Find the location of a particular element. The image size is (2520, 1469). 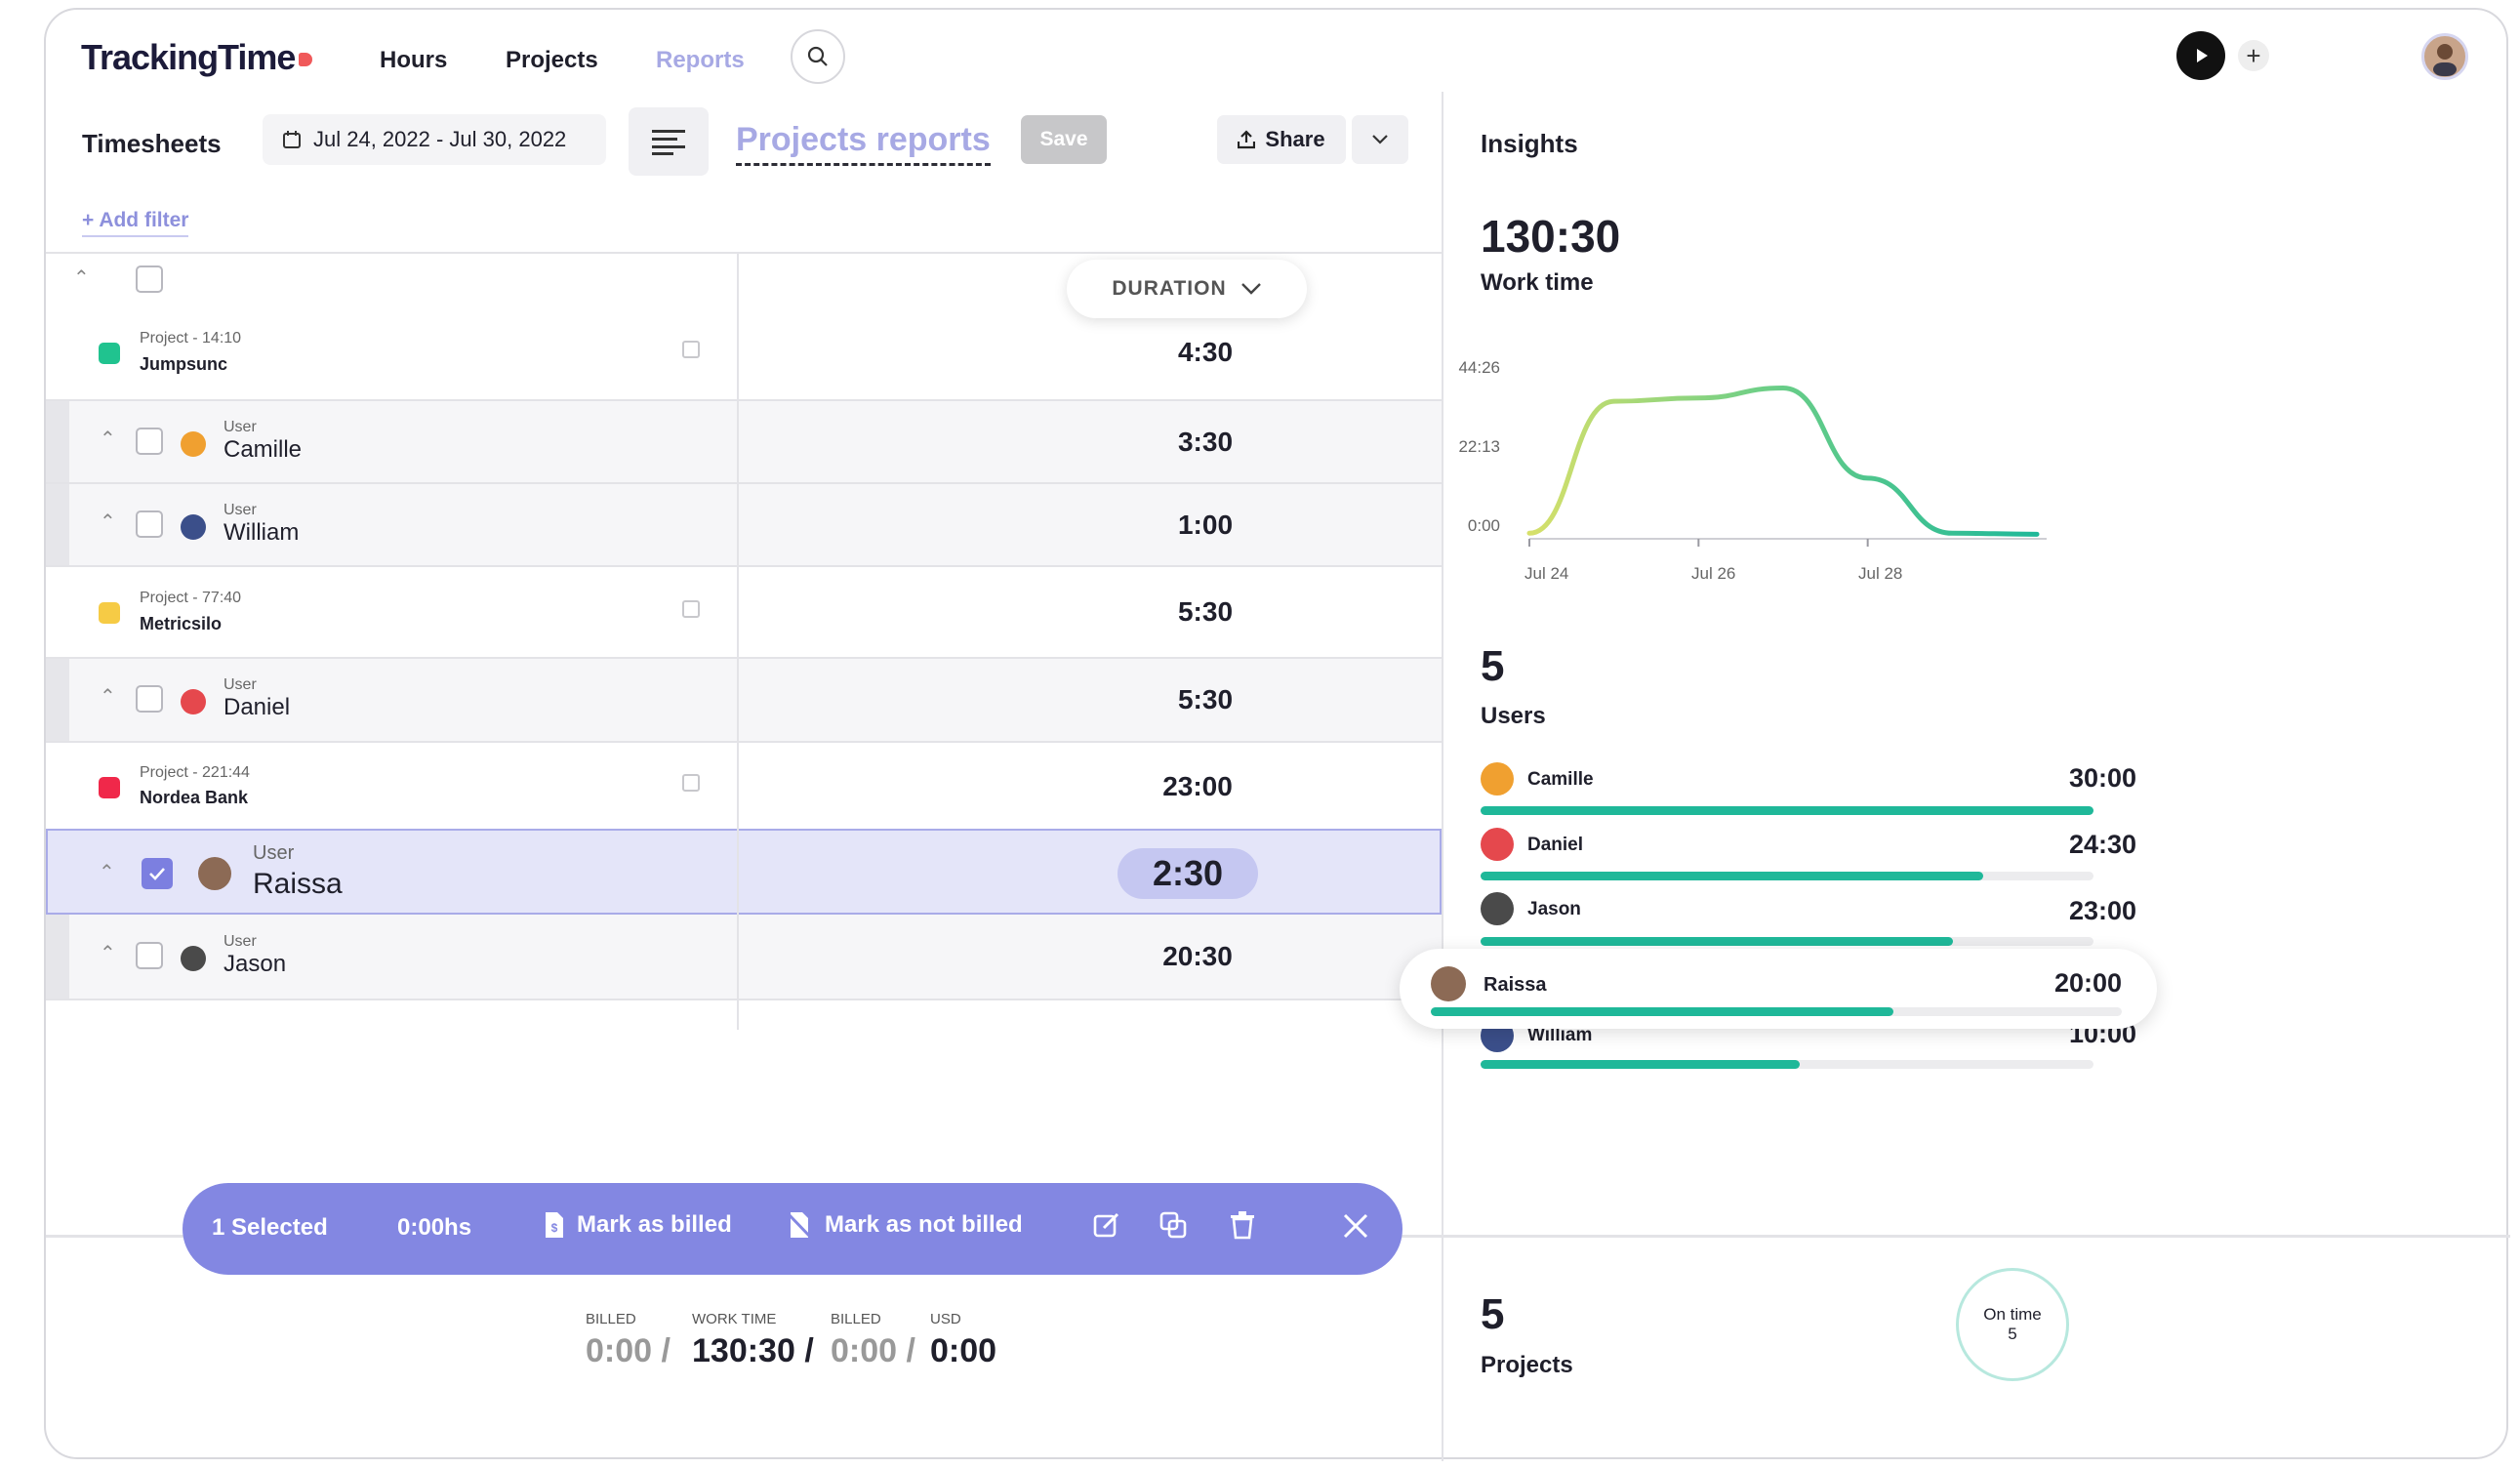

delete-button is located at coordinates (1242, 1228).